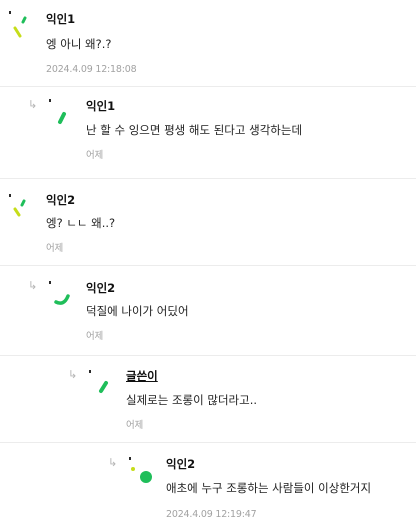 The width and height of the screenshot is (416, 532). What do you see at coordinates (211, 514) in the screenshot?
I see `comment-timestamp: 2024.4.09 12:19:47` at bounding box center [211, 514].